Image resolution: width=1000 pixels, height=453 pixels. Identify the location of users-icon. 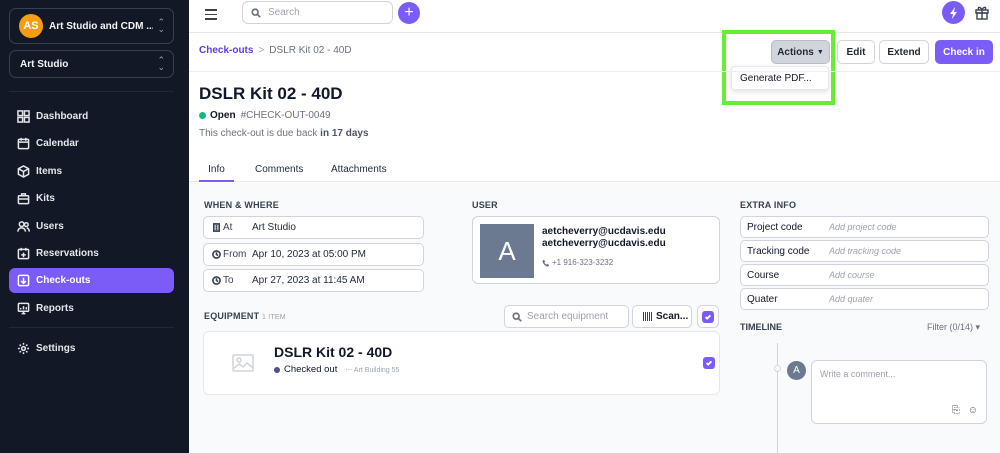
(23, 226).